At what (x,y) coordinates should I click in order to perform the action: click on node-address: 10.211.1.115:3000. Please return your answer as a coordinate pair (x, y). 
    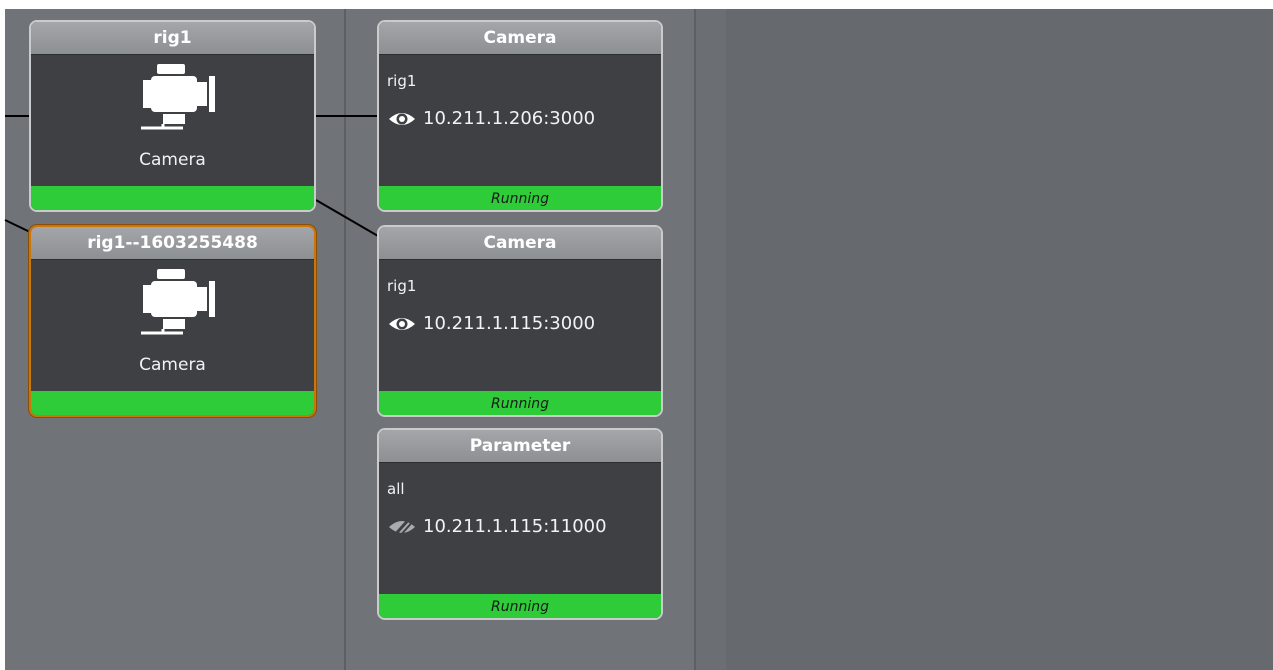
    Looking at the image, I should click on (509, 323).